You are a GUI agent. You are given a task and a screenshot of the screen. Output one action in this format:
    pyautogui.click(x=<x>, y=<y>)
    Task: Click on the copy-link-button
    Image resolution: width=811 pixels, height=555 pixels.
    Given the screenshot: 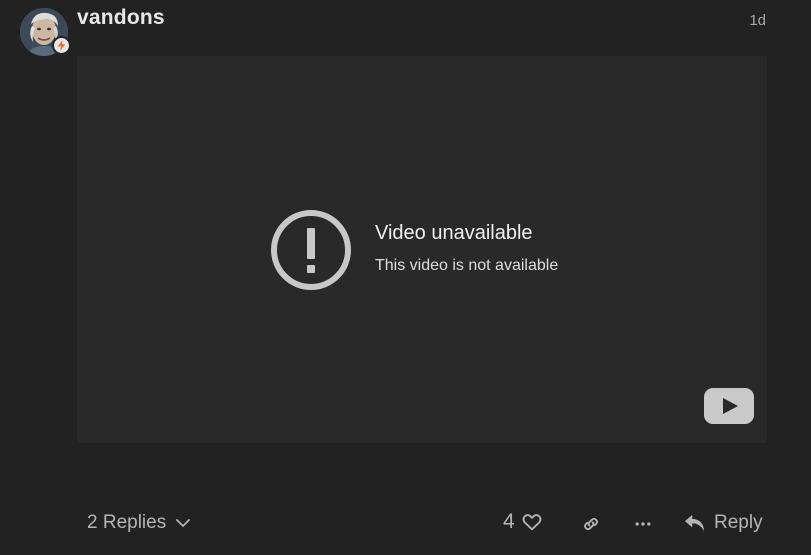 What is the action you would take?
    pyautogui.click(x=591, y=524)
    